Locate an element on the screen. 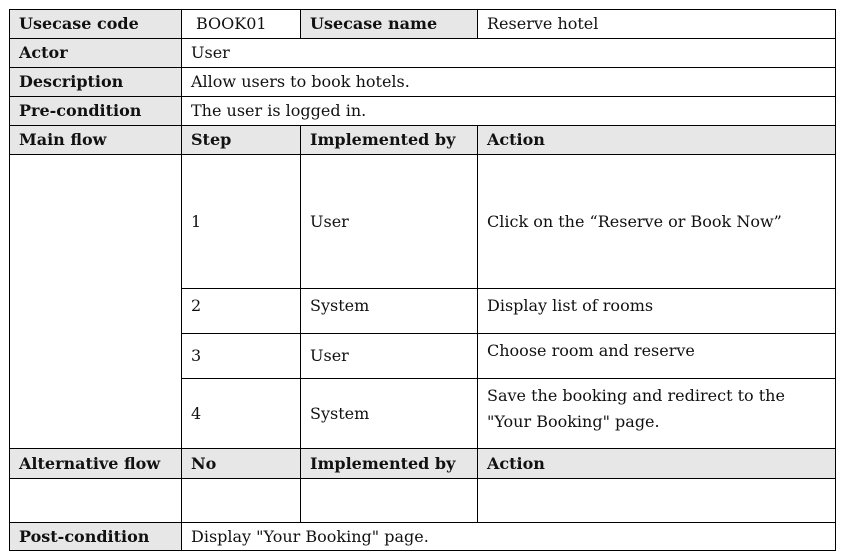 The width and height of the screenshot is (842, 557). precondition-value: The user is logged in. is located at coordinates (508, 111).